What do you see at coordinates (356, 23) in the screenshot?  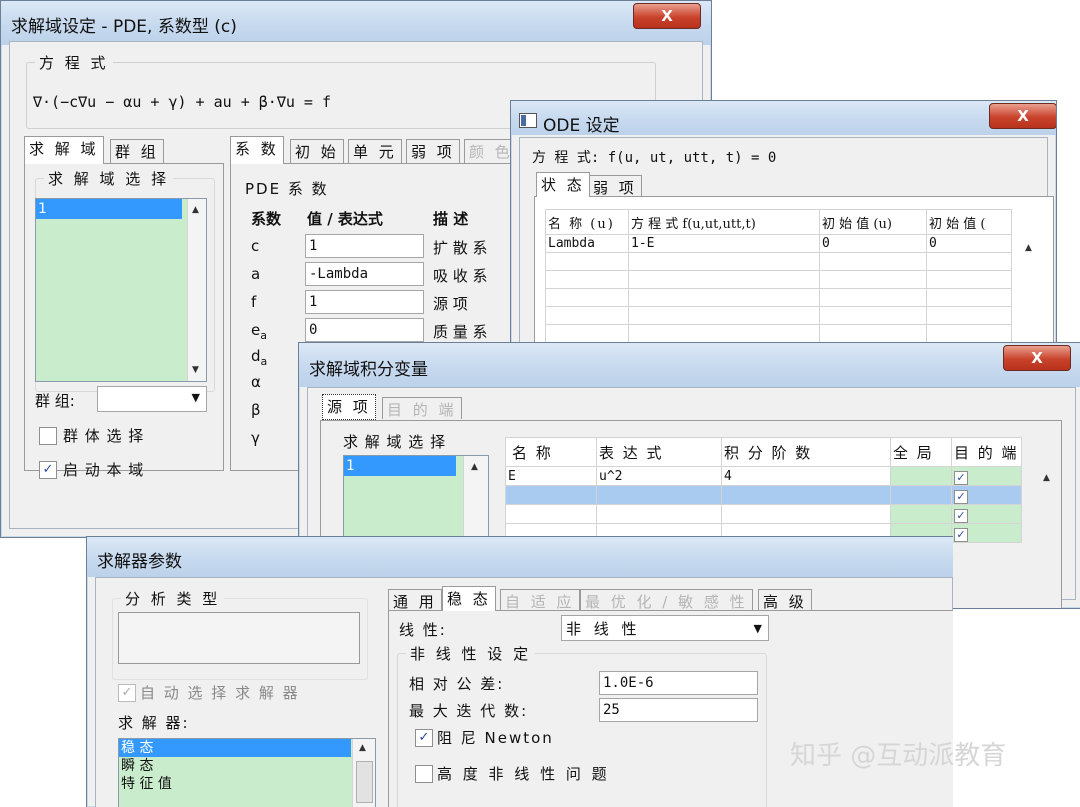 I see `title-bar: 求解域设定 - PDE, 系数型 (c) X` at bounding box center [356, 23].